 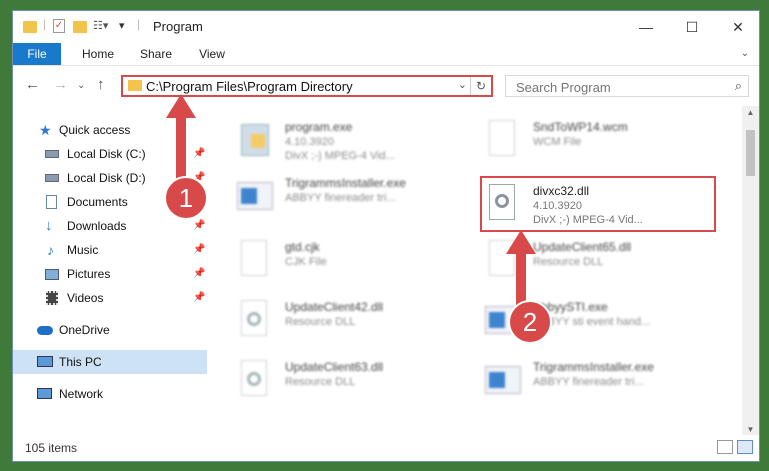 I want to click on arrow-2-head, so click(x=521, y=242).